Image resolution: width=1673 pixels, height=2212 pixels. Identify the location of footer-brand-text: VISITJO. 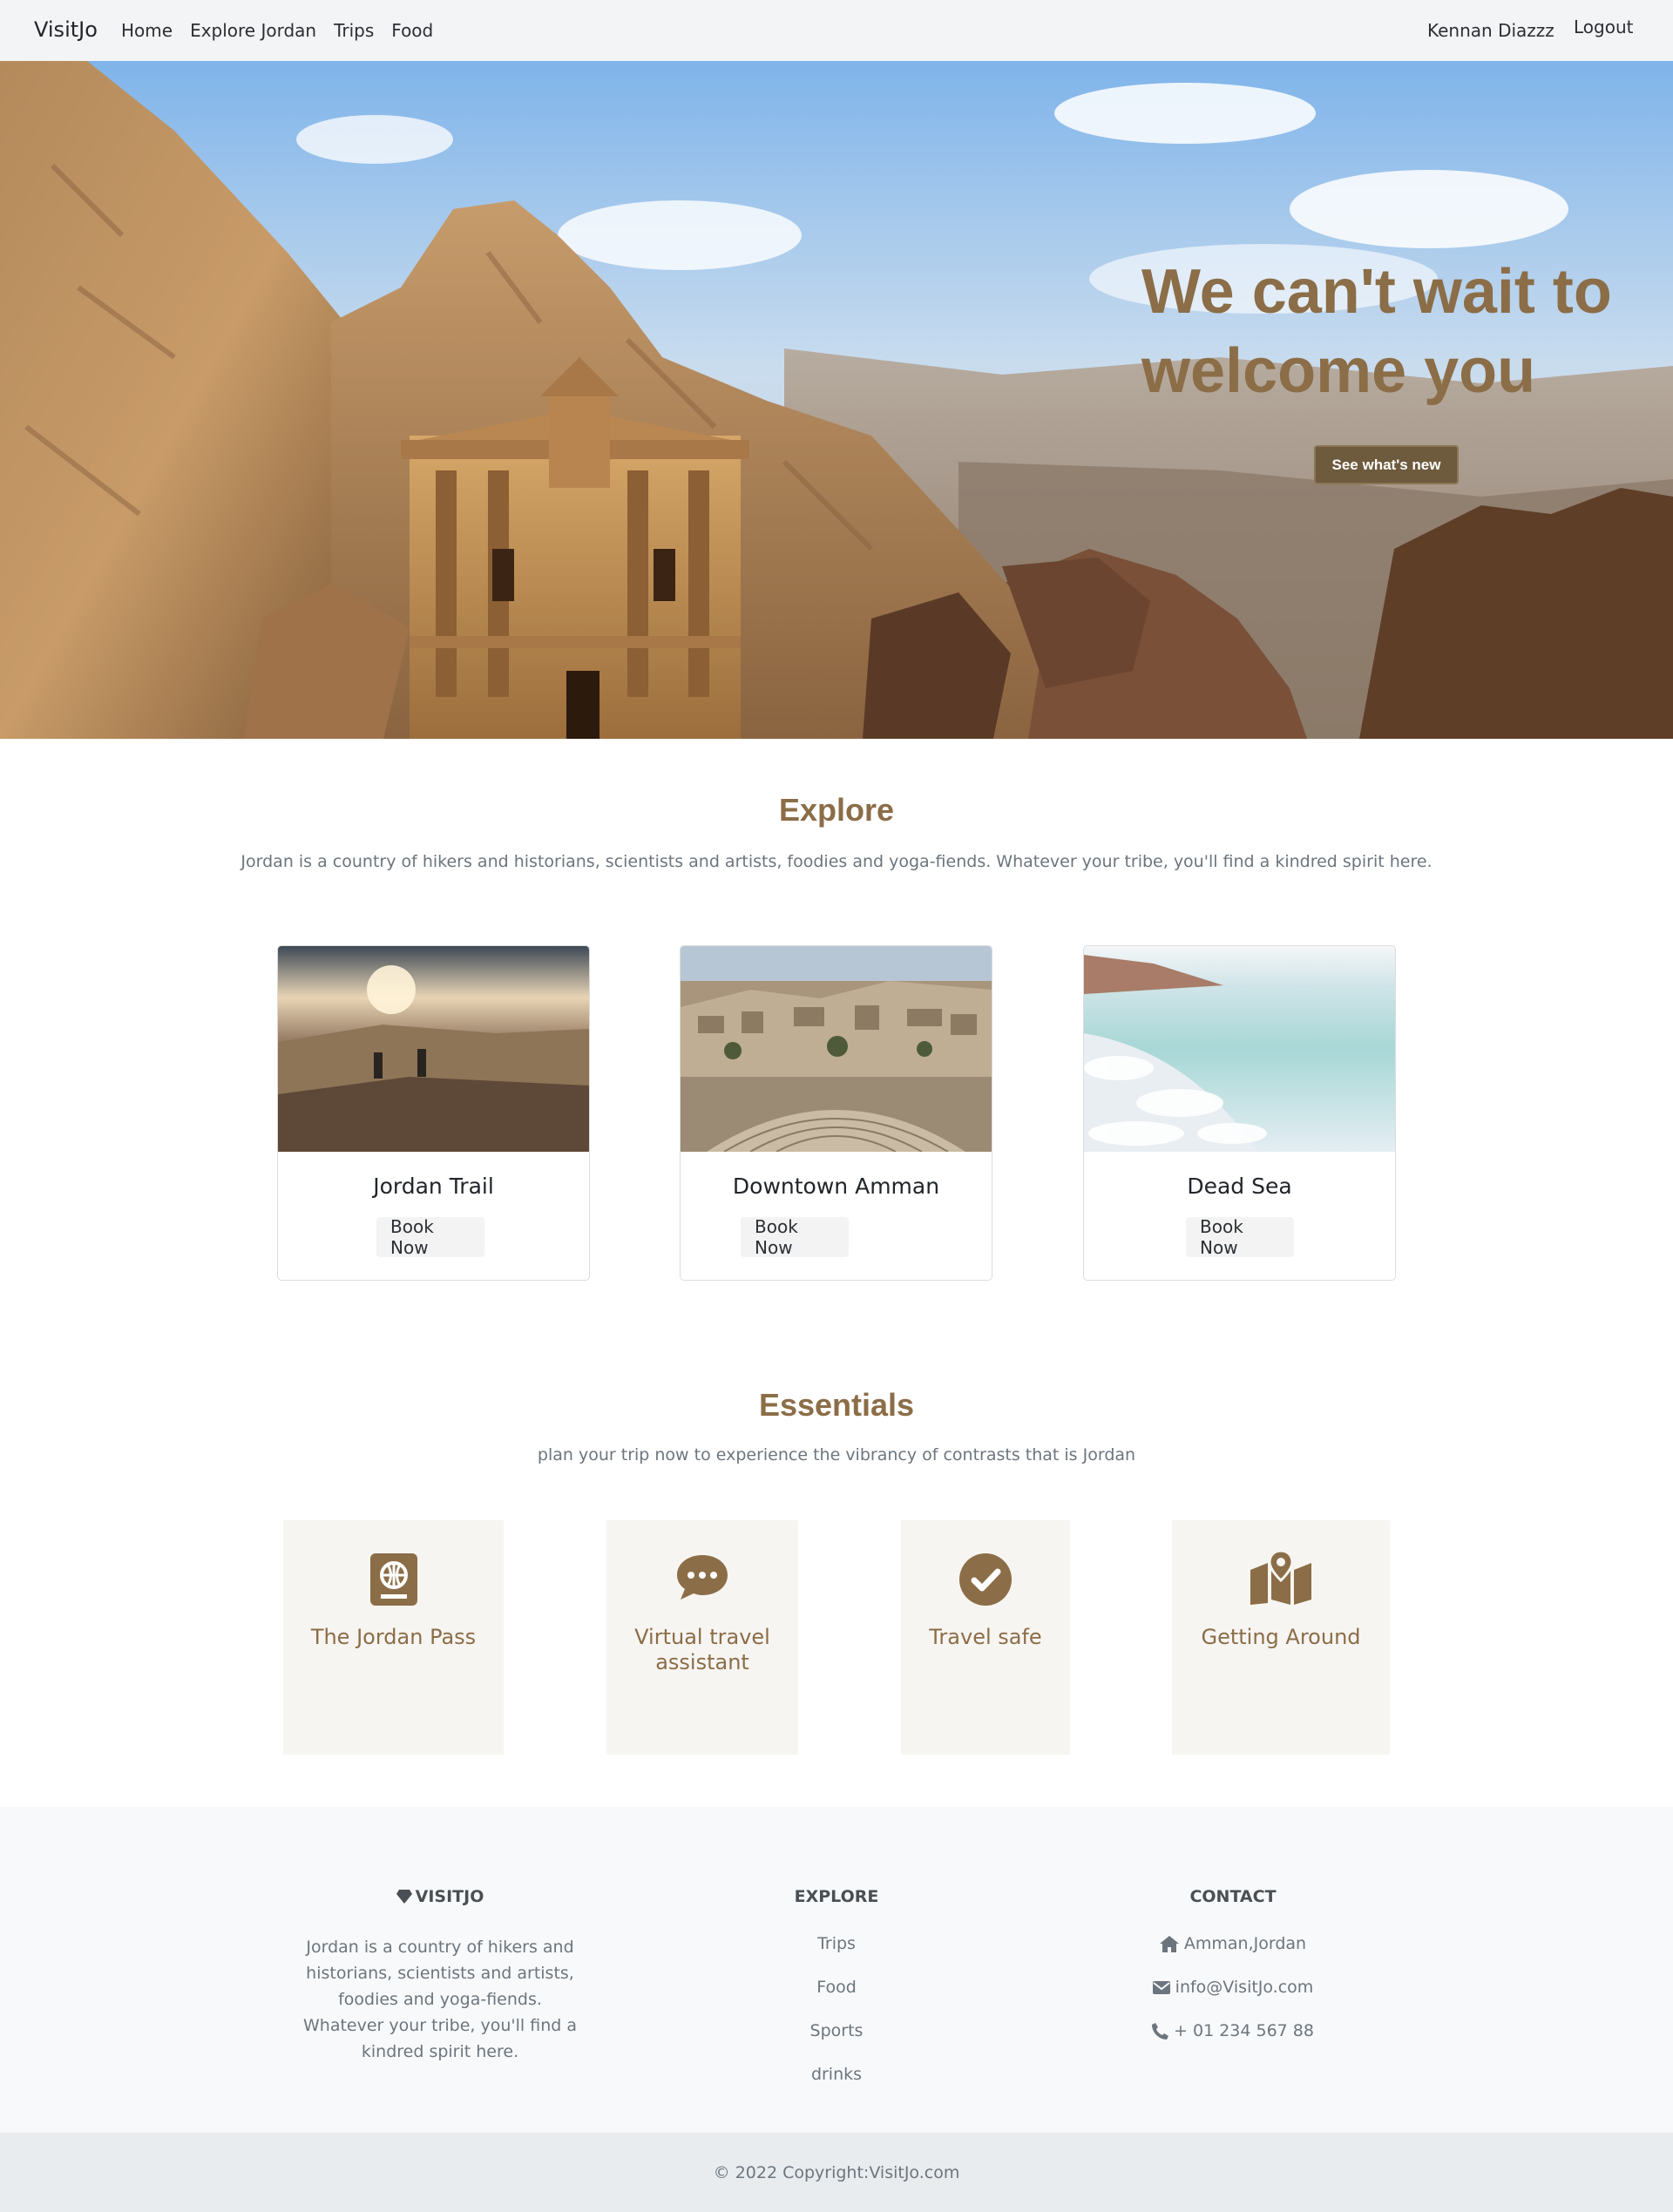
(449, 1896).